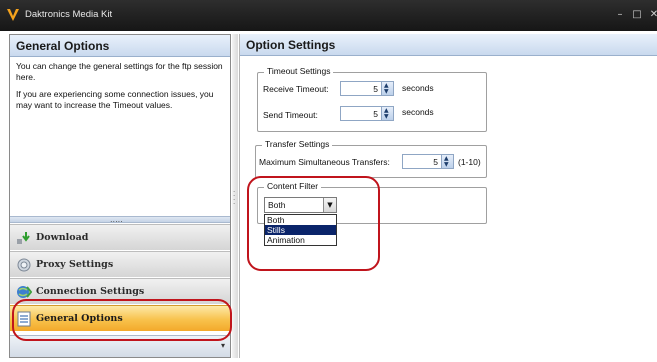  I want to click on receive-timeout-unit: seconds, so click(418, 88).